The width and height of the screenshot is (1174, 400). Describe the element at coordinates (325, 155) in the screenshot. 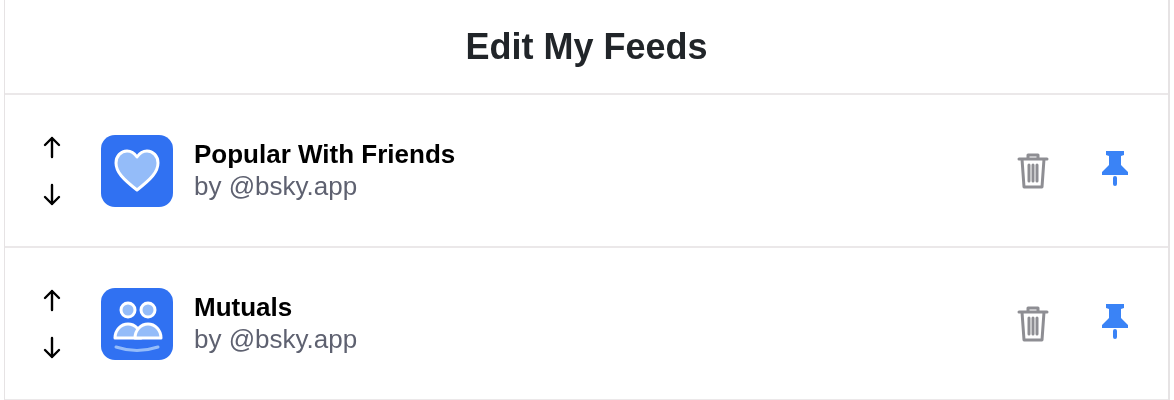

I see `feed-name: Popular With Friends` at that location.